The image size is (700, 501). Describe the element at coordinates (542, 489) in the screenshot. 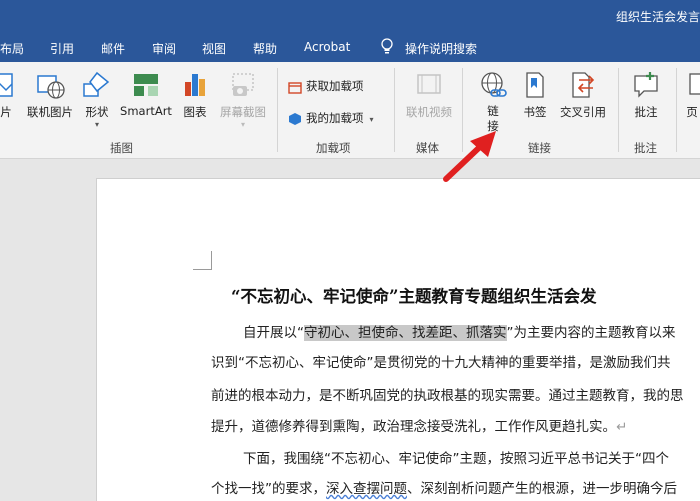

I see `text-run: 、深刻剖析问题产生的根源，进一步明确今后` at that location.